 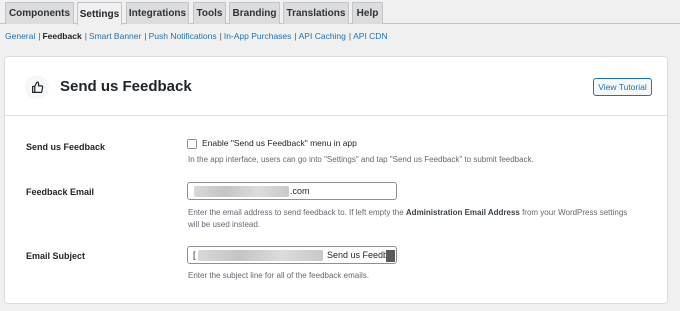 I want to click on tab-help: Help, so click(x=367, y=13).